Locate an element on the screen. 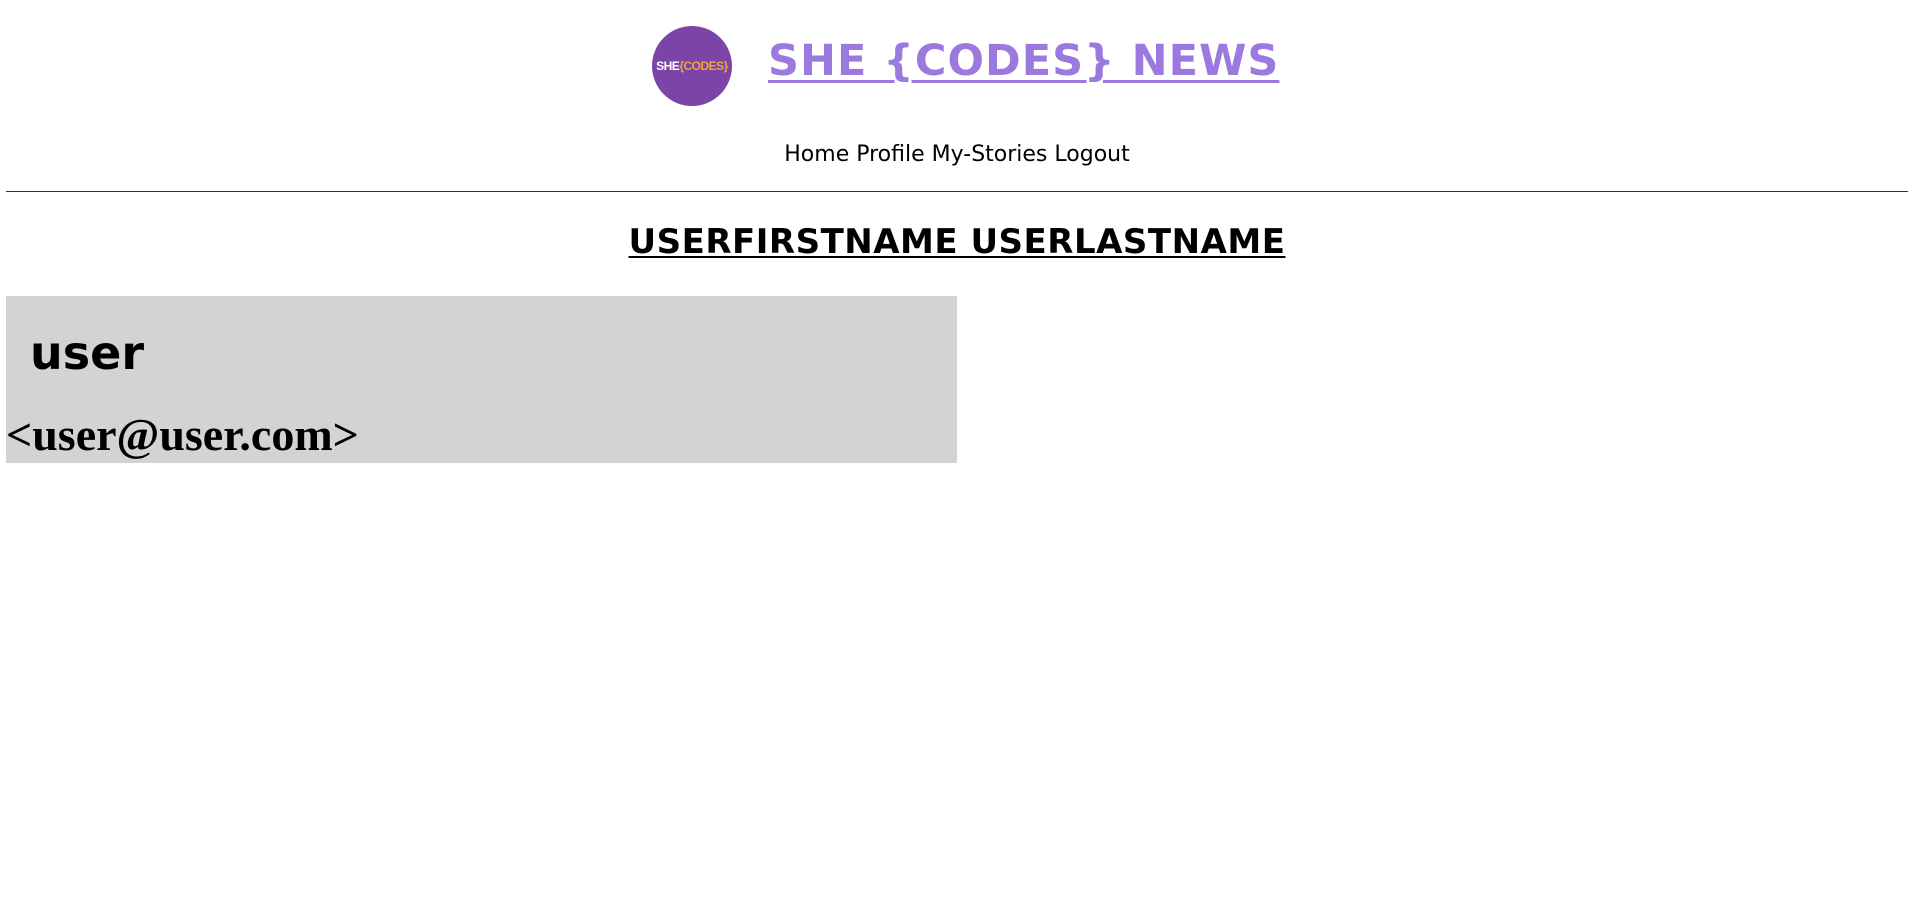 This screenshot has width=1914, height=919. page-title: USERFIRSTNAME USERLASTNAME is located at coordinates (957, 242).